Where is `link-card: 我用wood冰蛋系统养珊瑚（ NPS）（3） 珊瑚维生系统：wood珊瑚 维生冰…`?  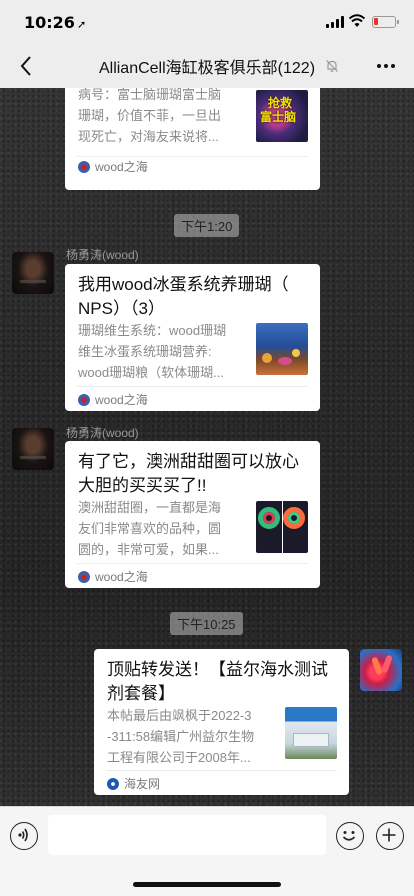 link-card: 我用wood冰蛋系统养珊瑚（ NPS）（3） 珊瑚维生系统：wood珊瑚 维生冰… is located at coordinates (192, 337).